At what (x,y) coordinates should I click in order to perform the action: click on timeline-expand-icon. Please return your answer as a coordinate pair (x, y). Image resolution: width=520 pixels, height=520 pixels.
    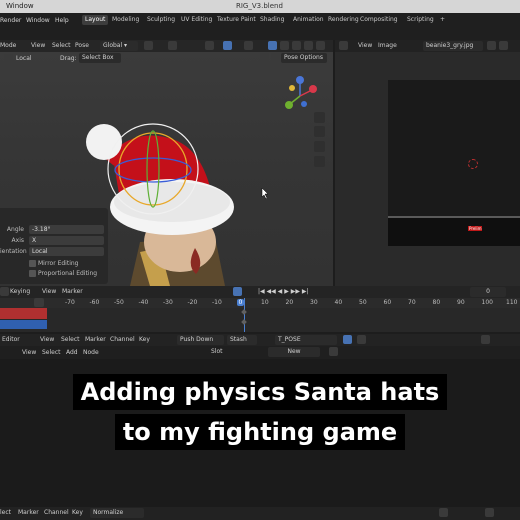
    Looking at the image, I should click on (39, 302).